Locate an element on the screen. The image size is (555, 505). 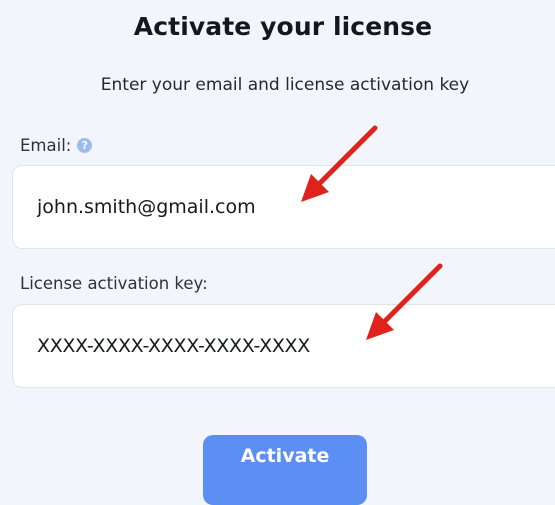
license-key-label: License activation key: is located at coordinates (114, 283).